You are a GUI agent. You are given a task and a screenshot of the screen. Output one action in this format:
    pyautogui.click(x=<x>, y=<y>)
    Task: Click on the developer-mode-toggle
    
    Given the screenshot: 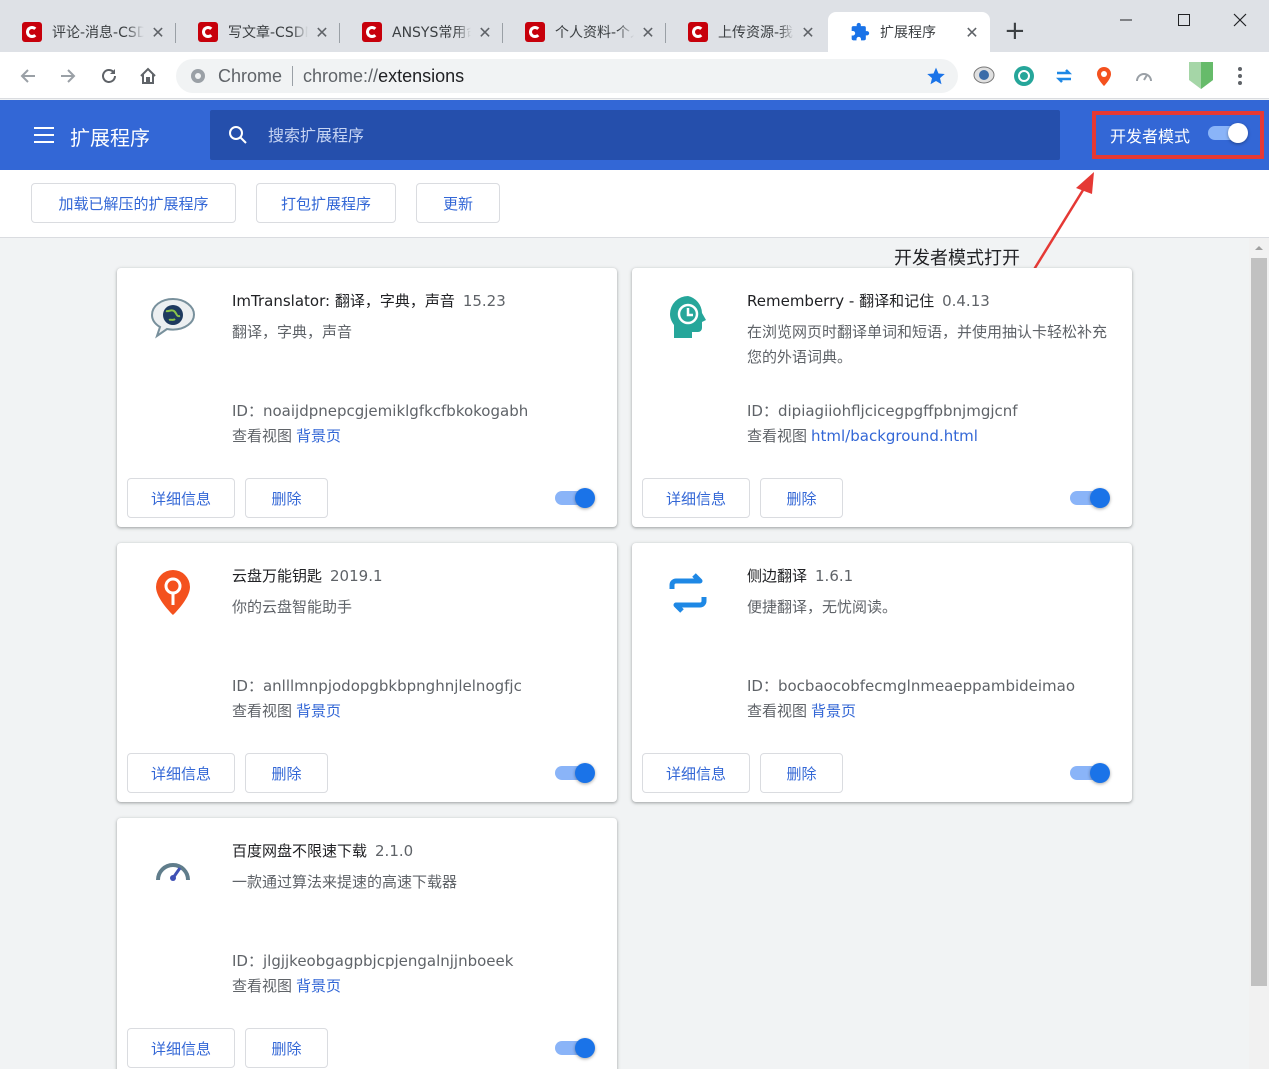 What is the action you would take?
    pyautogui.click(x=1228, y=133)
    